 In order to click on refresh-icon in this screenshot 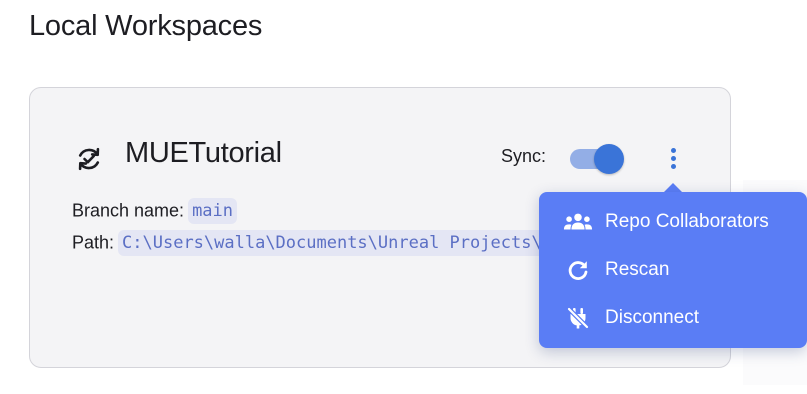, I will do `click(578, 270)`.